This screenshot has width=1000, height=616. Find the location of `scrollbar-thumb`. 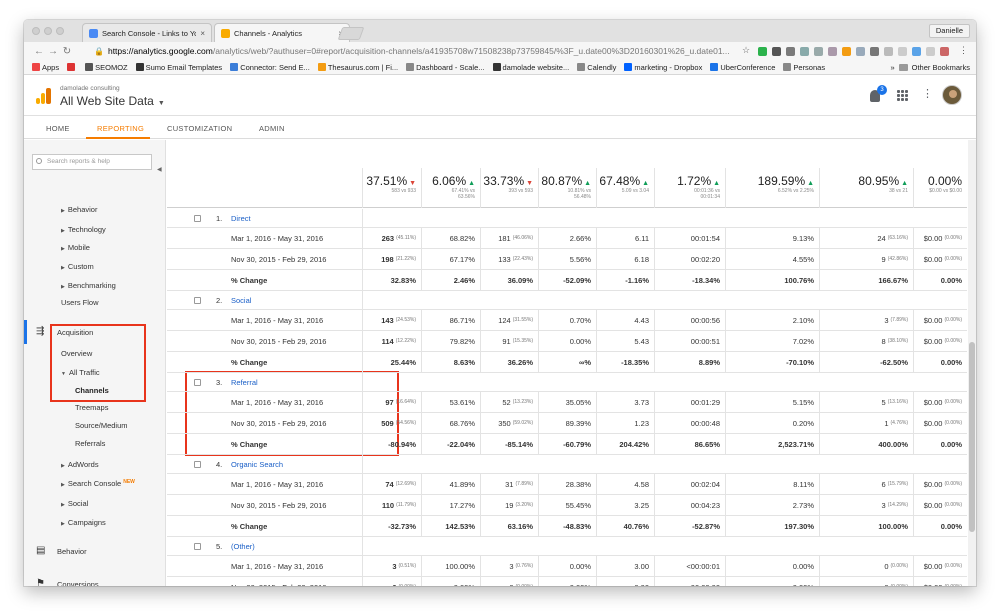

scrollbar-thumb is located at coordinates (972, 437).